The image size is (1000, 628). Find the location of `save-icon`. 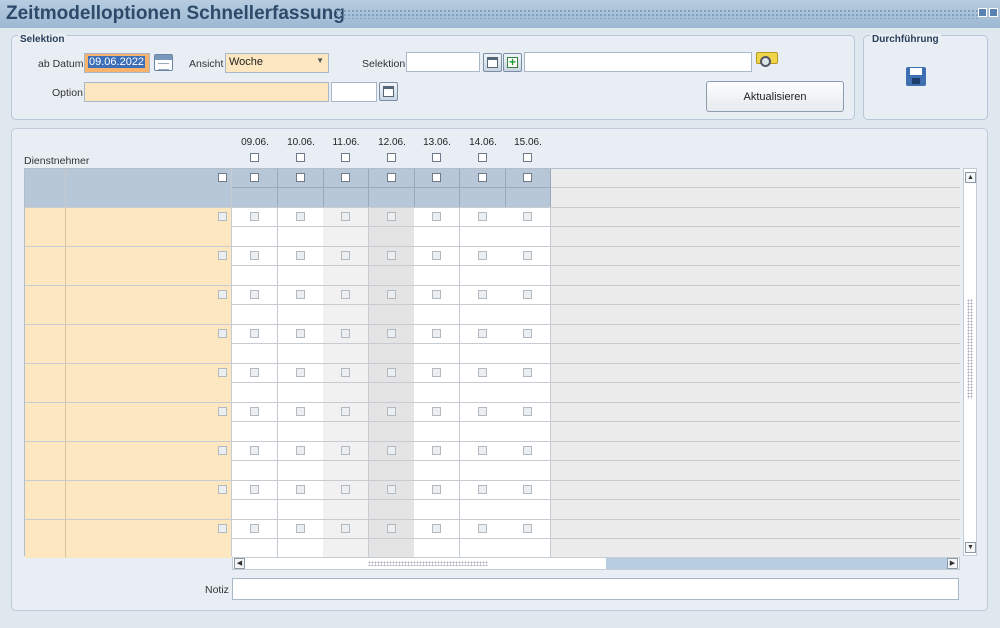

save-icon is located at coordinates (916, 76).